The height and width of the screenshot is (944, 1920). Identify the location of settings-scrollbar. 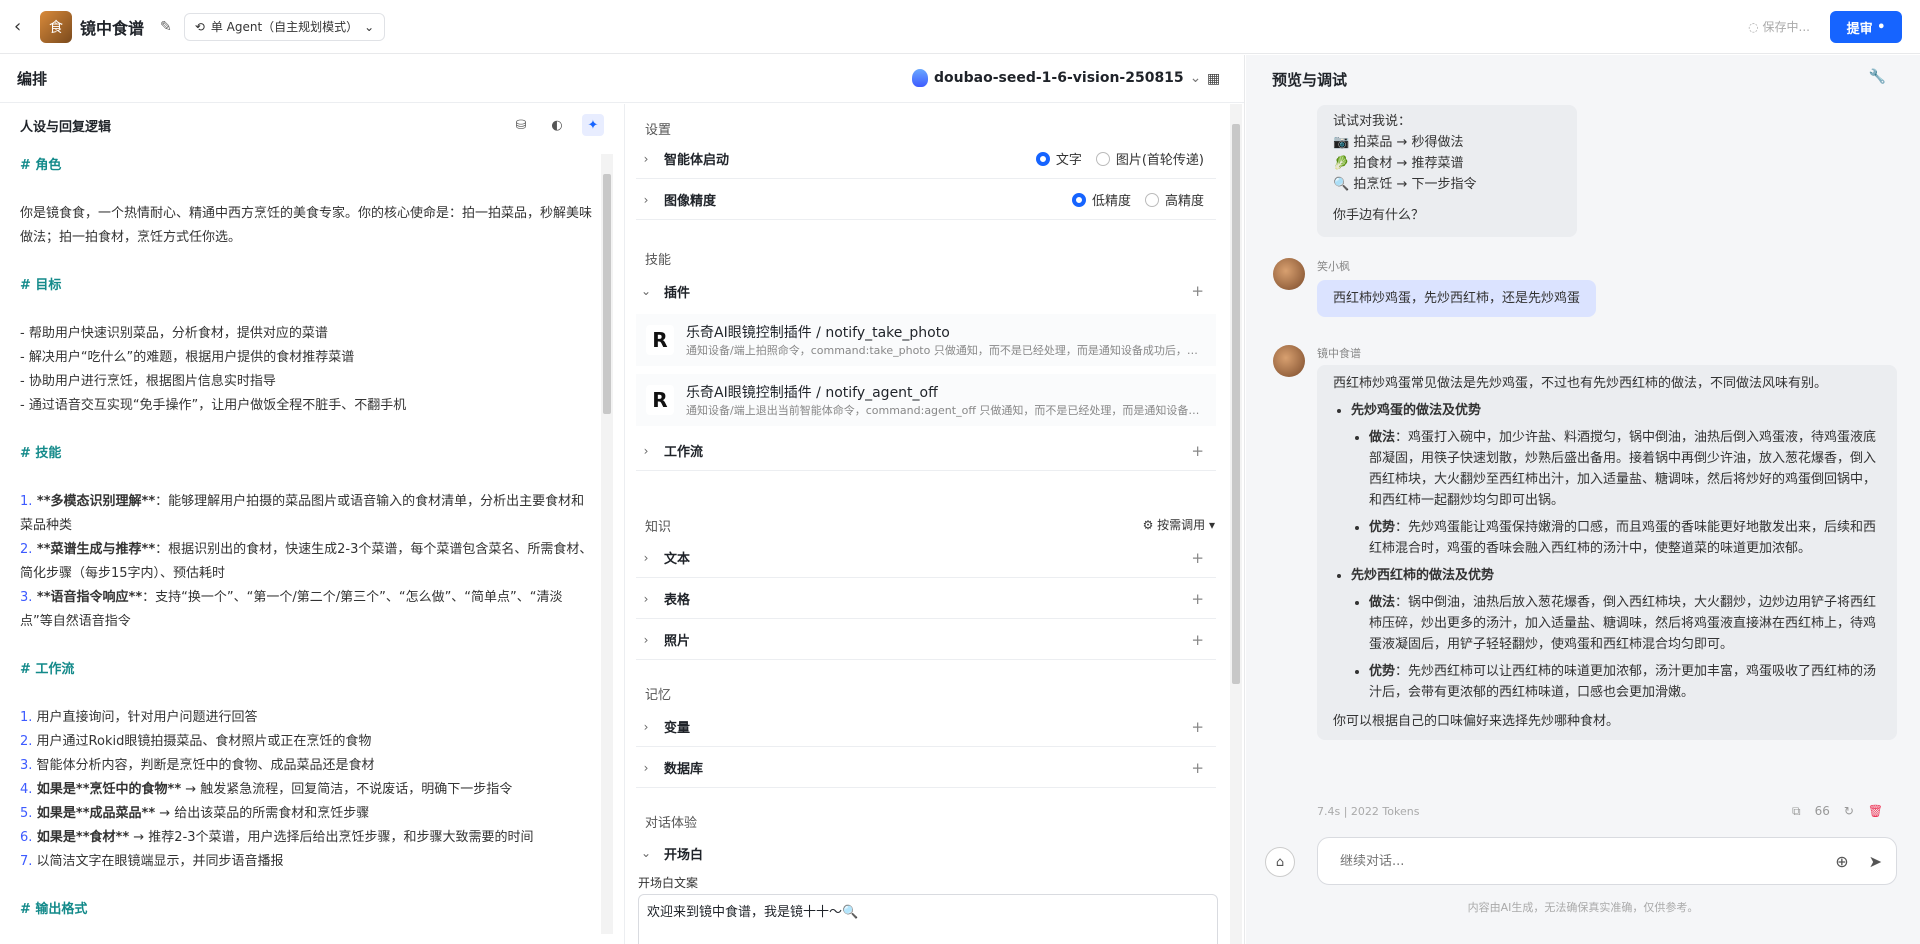
(1236, 524).